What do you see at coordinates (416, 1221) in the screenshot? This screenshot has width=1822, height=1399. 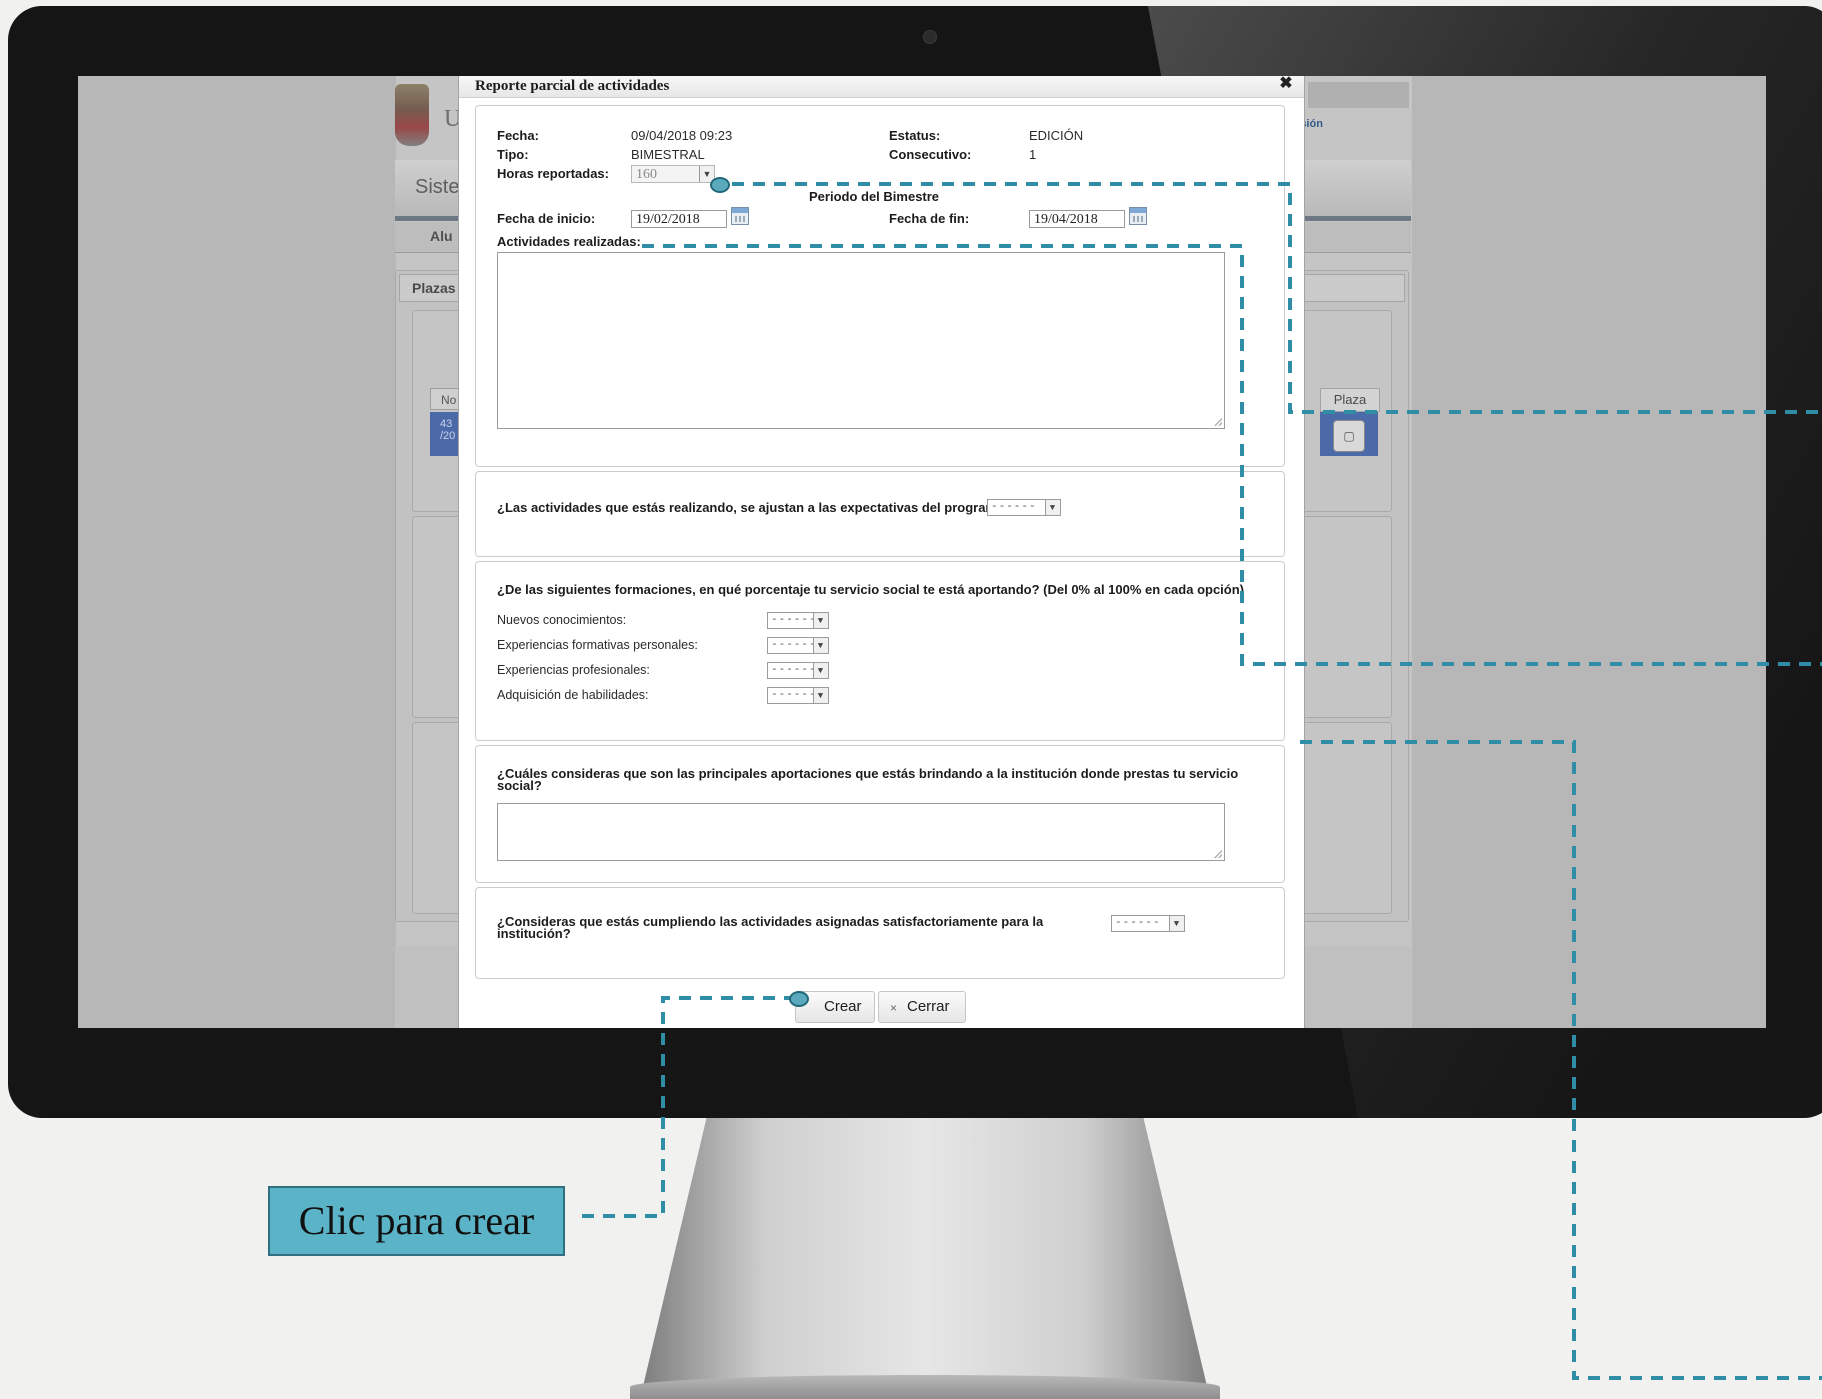 I see `annotation-label-crear: Clic para crear` at bounding box center [416, 1221].